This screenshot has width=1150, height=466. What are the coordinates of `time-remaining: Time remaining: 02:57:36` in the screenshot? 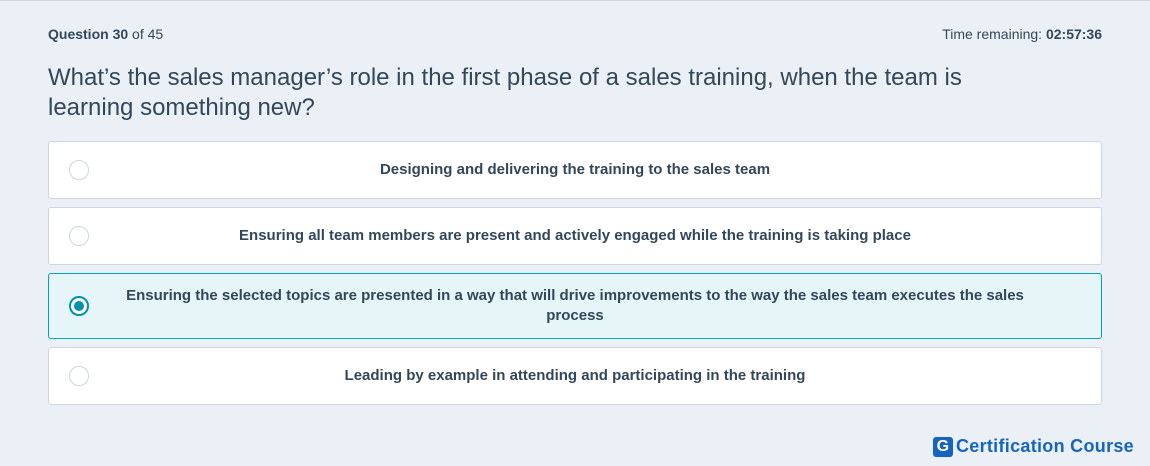 It's located at (1022, 34).